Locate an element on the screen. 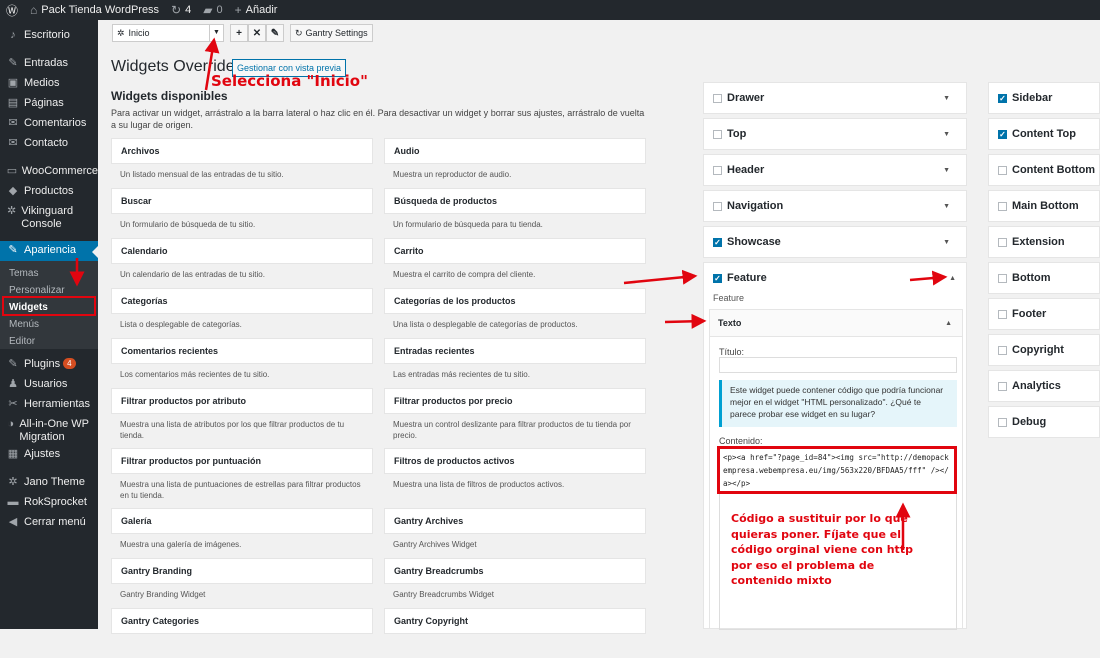 The width and height of the screenshot is (1100, 658). menu-item-medios: ▣ Medios is located at coordinates (49, 83).